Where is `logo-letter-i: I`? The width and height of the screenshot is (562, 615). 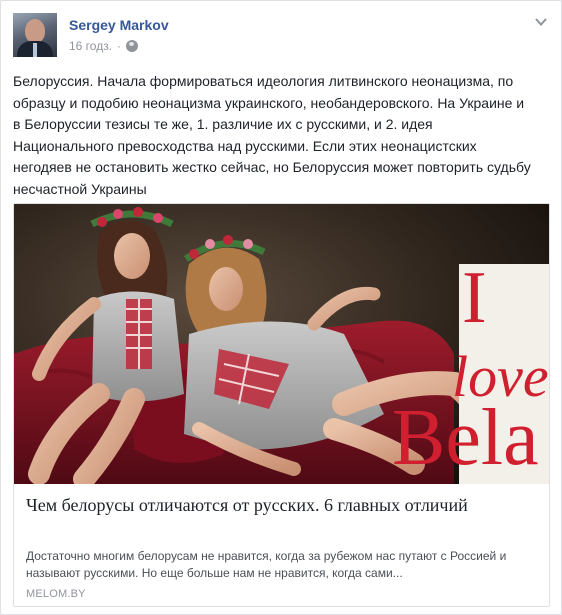
logo-letter-i: I is located at coordinates (474, 298).